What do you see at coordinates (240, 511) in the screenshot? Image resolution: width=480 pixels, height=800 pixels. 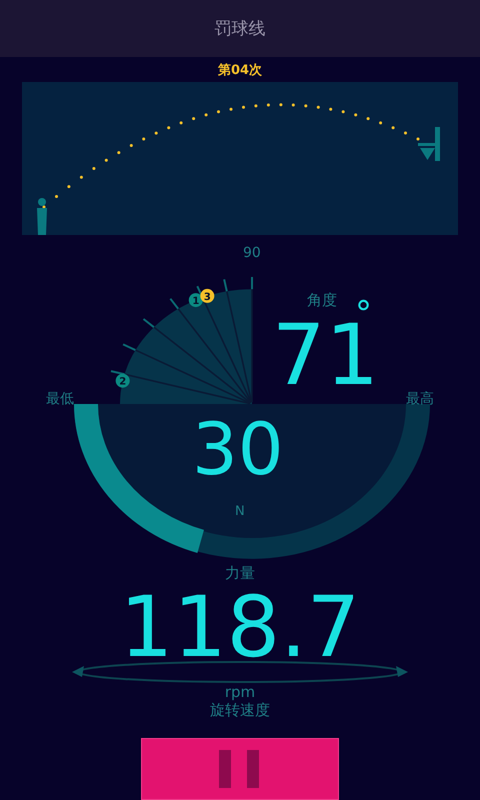 I see `force-unit: N` at bounding box center [240, 511].